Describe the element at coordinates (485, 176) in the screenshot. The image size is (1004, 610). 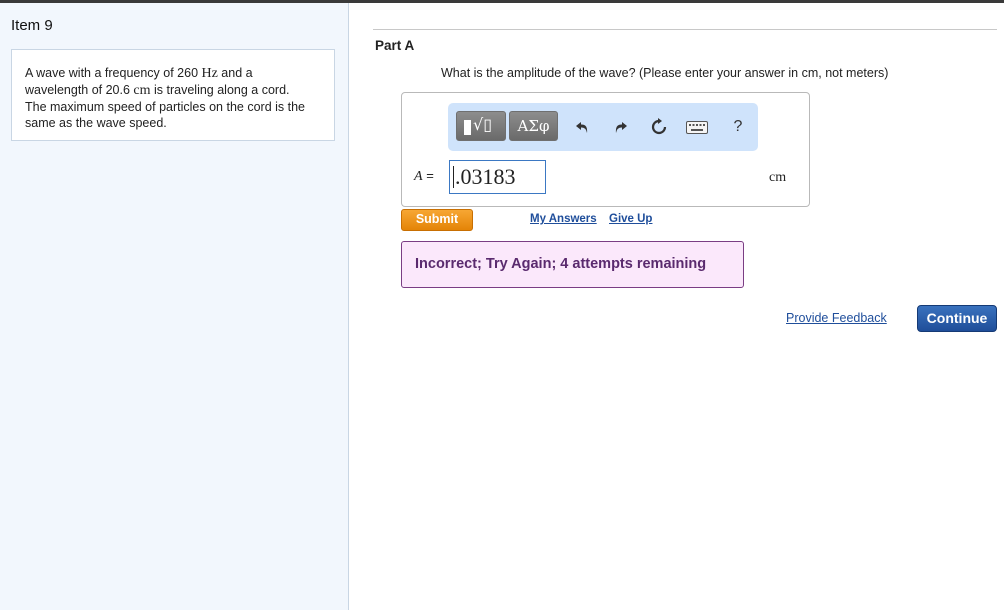
I see `answer-value: .03183` at that location.